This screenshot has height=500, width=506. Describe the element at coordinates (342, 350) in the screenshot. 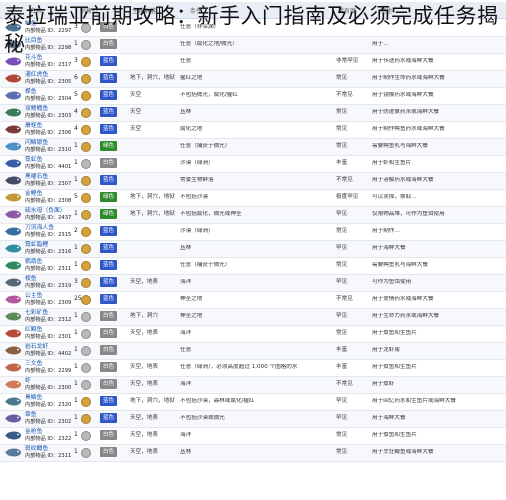

I see `rarity: 丰富` at that location.